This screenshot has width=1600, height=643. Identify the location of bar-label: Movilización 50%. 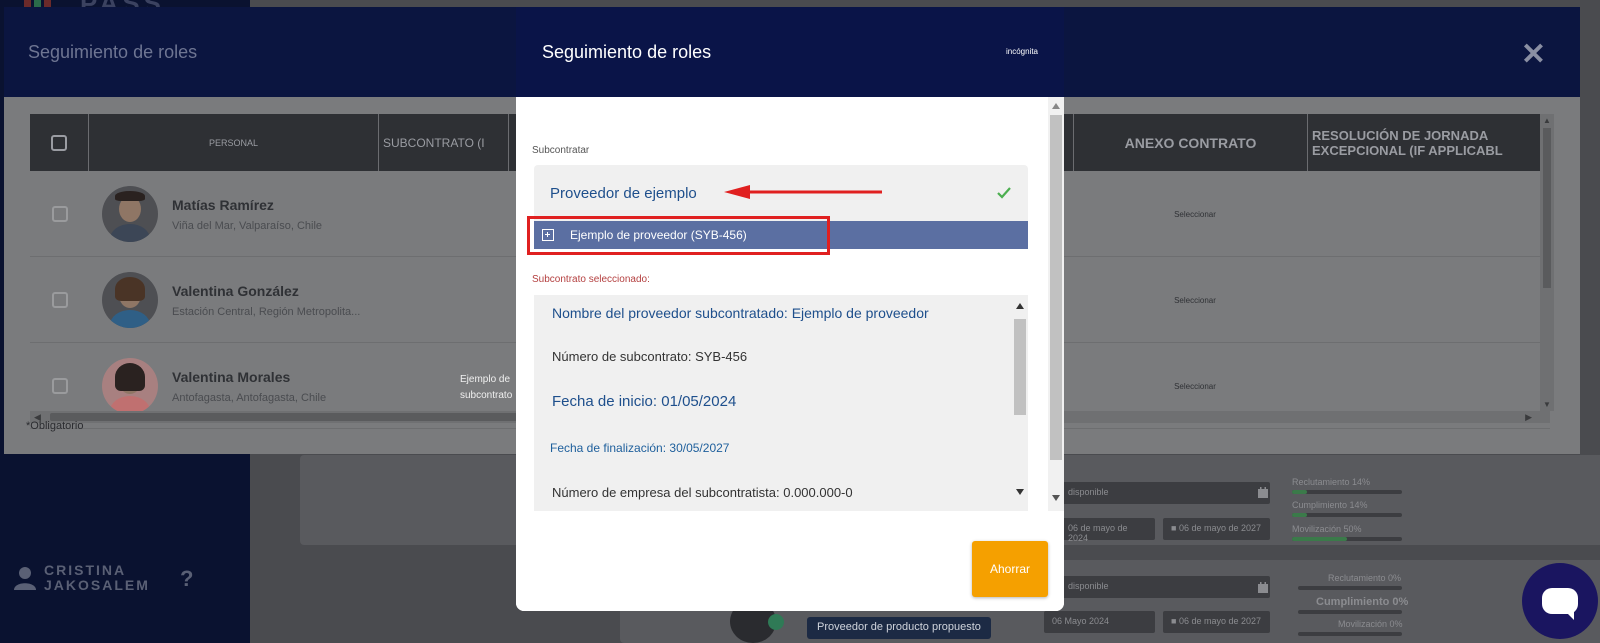
(1327, 529).